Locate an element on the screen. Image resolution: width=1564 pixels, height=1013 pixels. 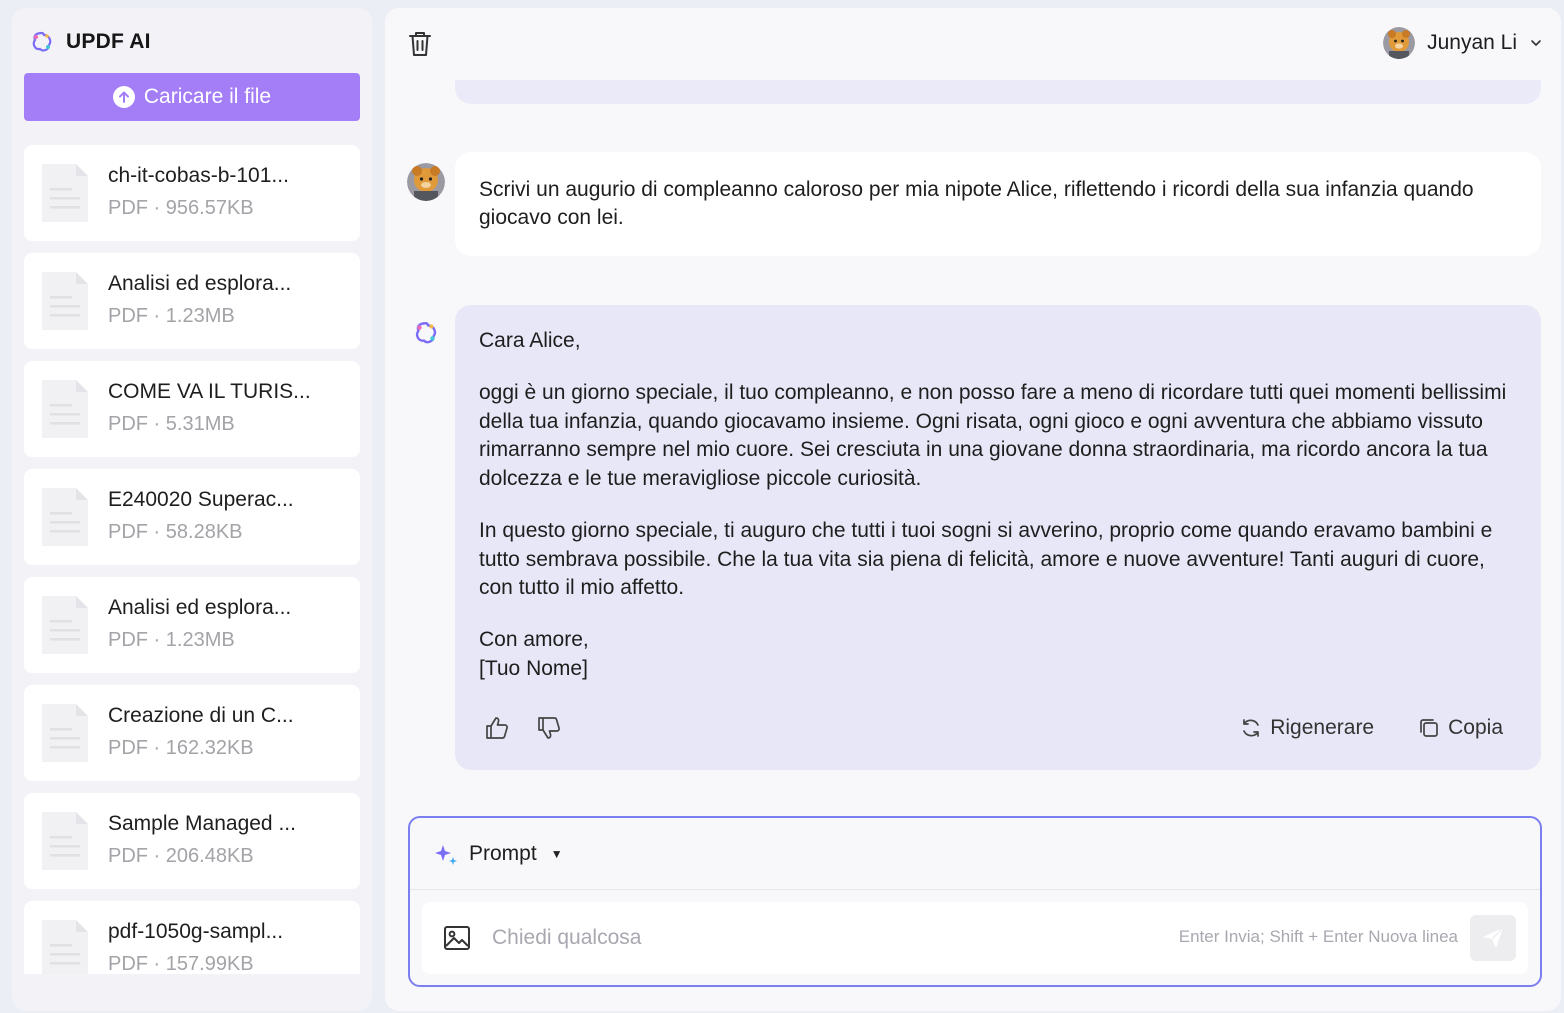
message-actions: Rigenerare Copia is located at coordinates (993, 728).